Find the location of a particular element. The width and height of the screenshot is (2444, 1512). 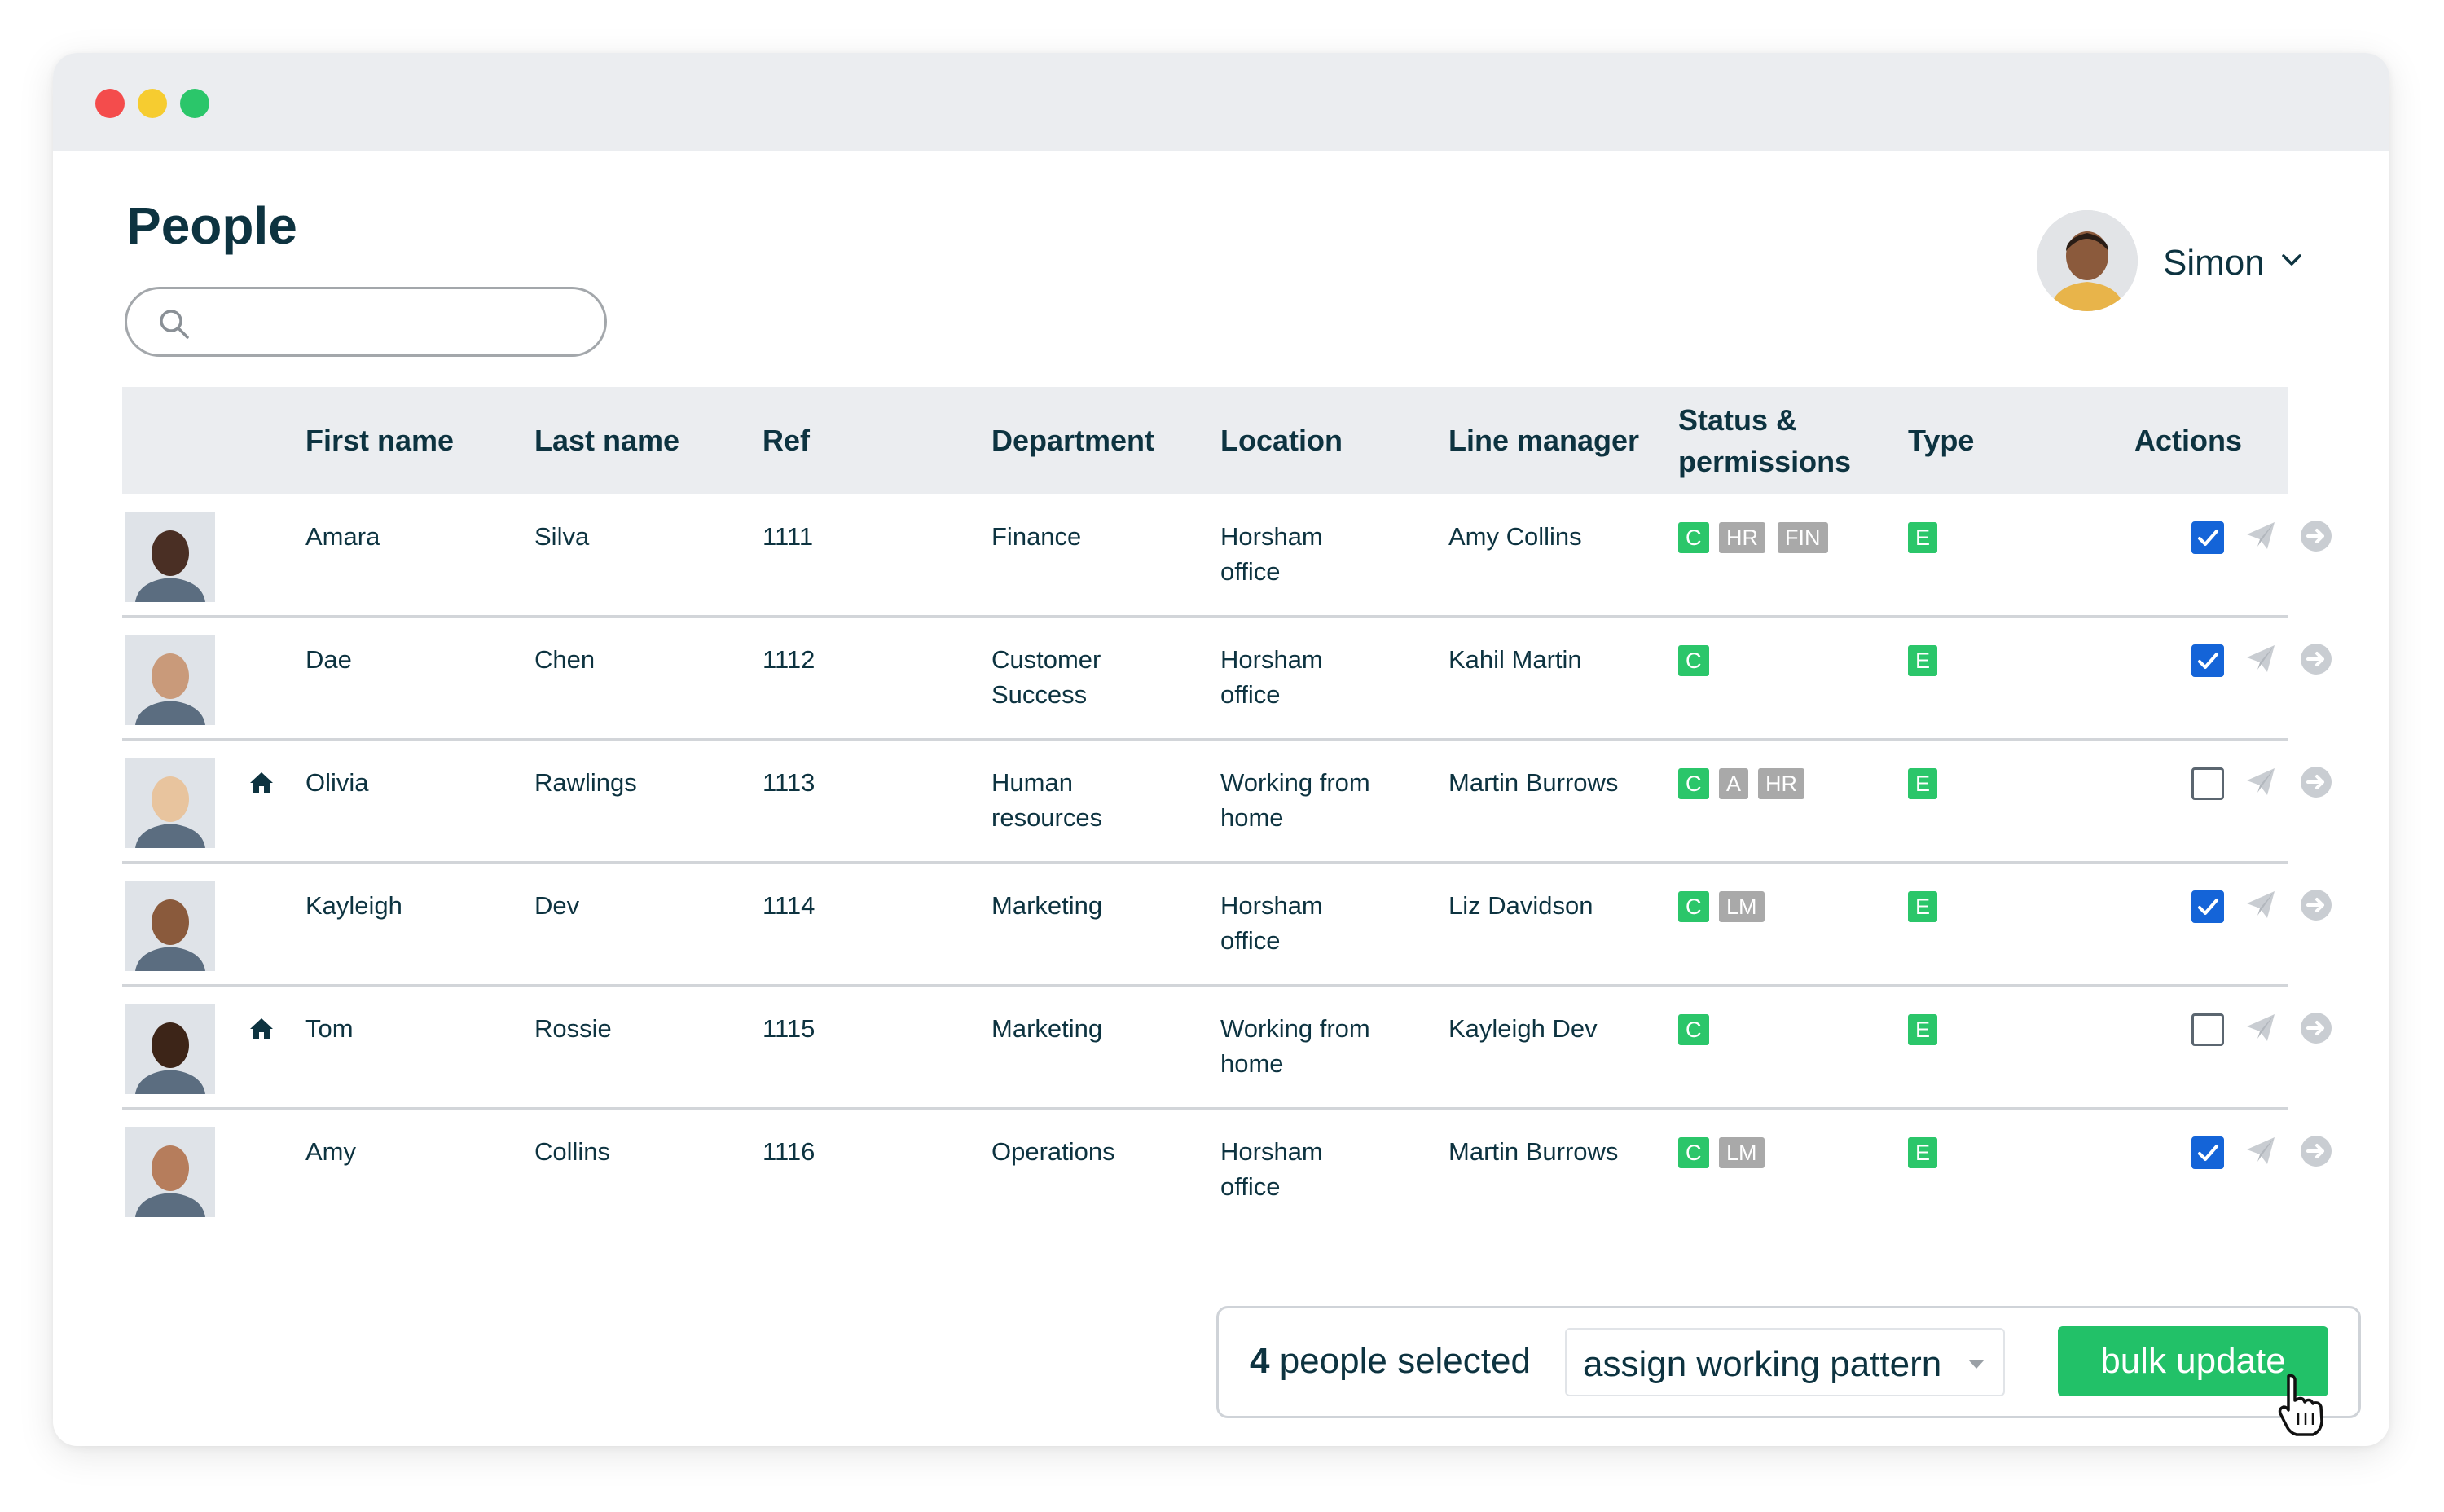

minimize-window-button is located at coordinates (152, 103).